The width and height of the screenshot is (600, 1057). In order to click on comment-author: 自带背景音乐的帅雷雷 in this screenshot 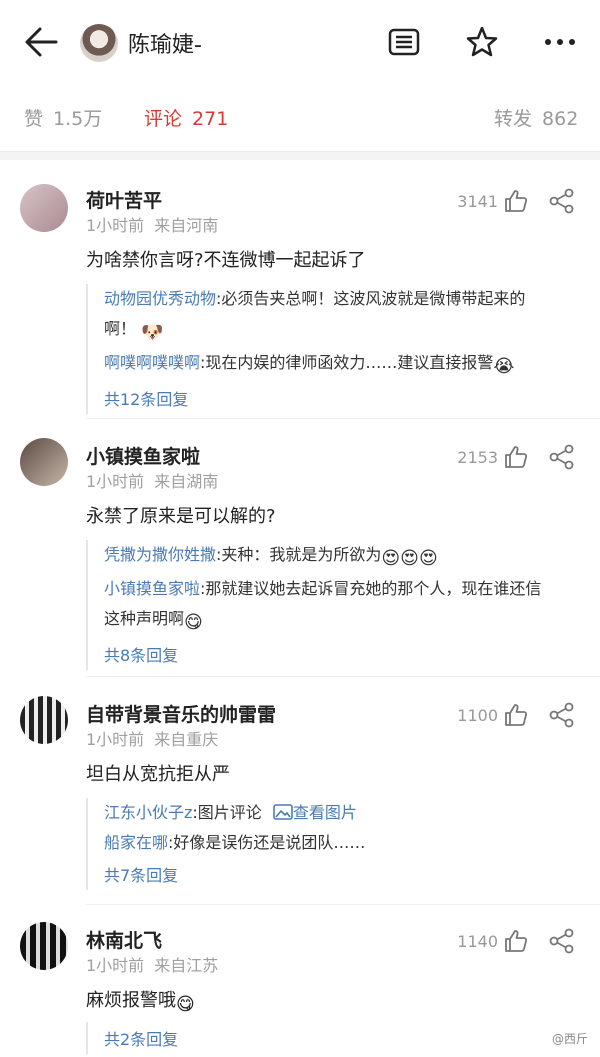, I will do `click(181, 713)`.